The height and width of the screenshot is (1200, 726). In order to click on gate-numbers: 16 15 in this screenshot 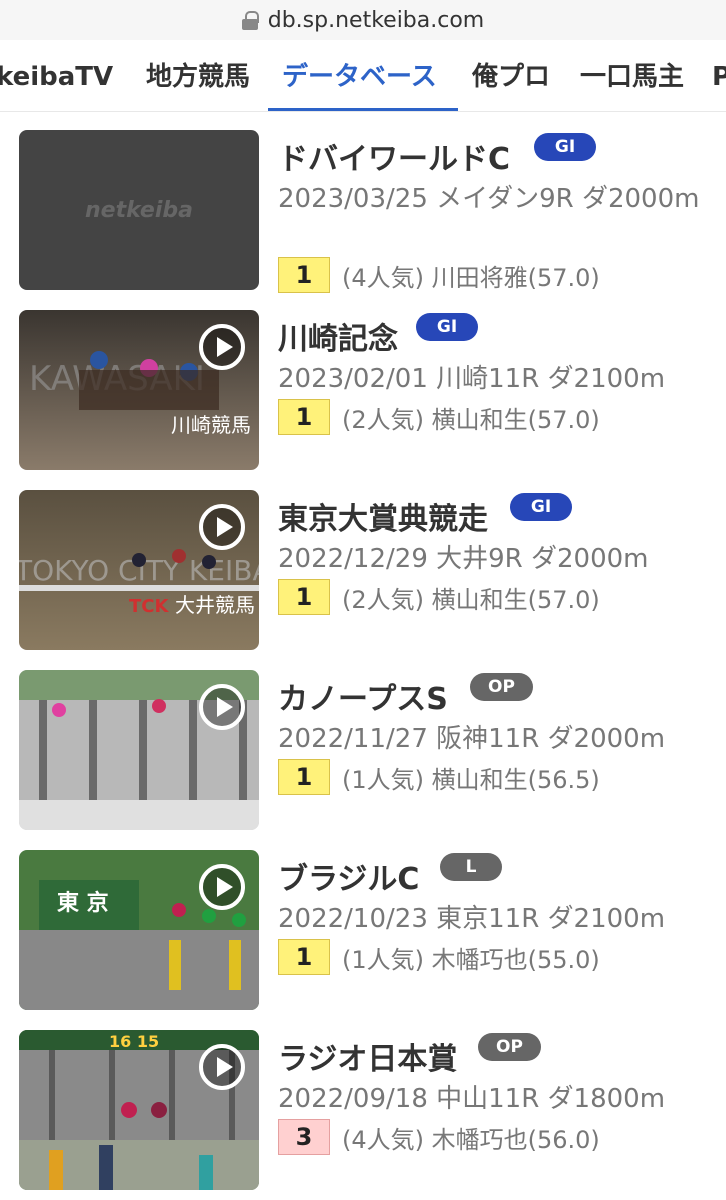, I will do `click(134, 1041)`.